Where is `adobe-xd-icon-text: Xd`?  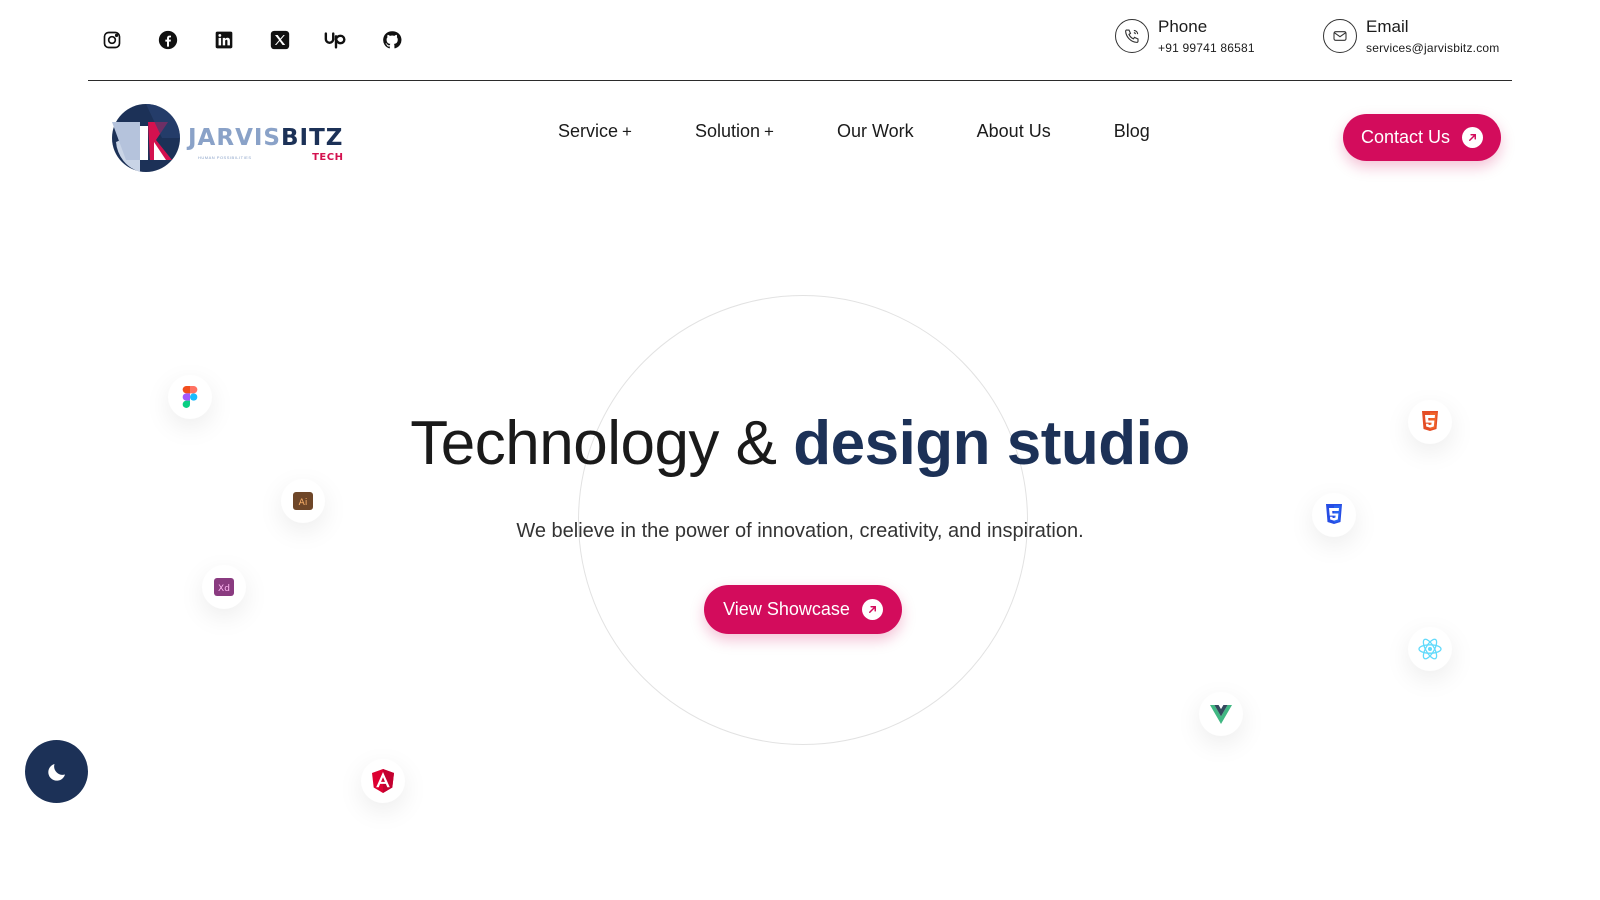
adobe-xd-icon-text: Xd is located at coordinates (224, 589).